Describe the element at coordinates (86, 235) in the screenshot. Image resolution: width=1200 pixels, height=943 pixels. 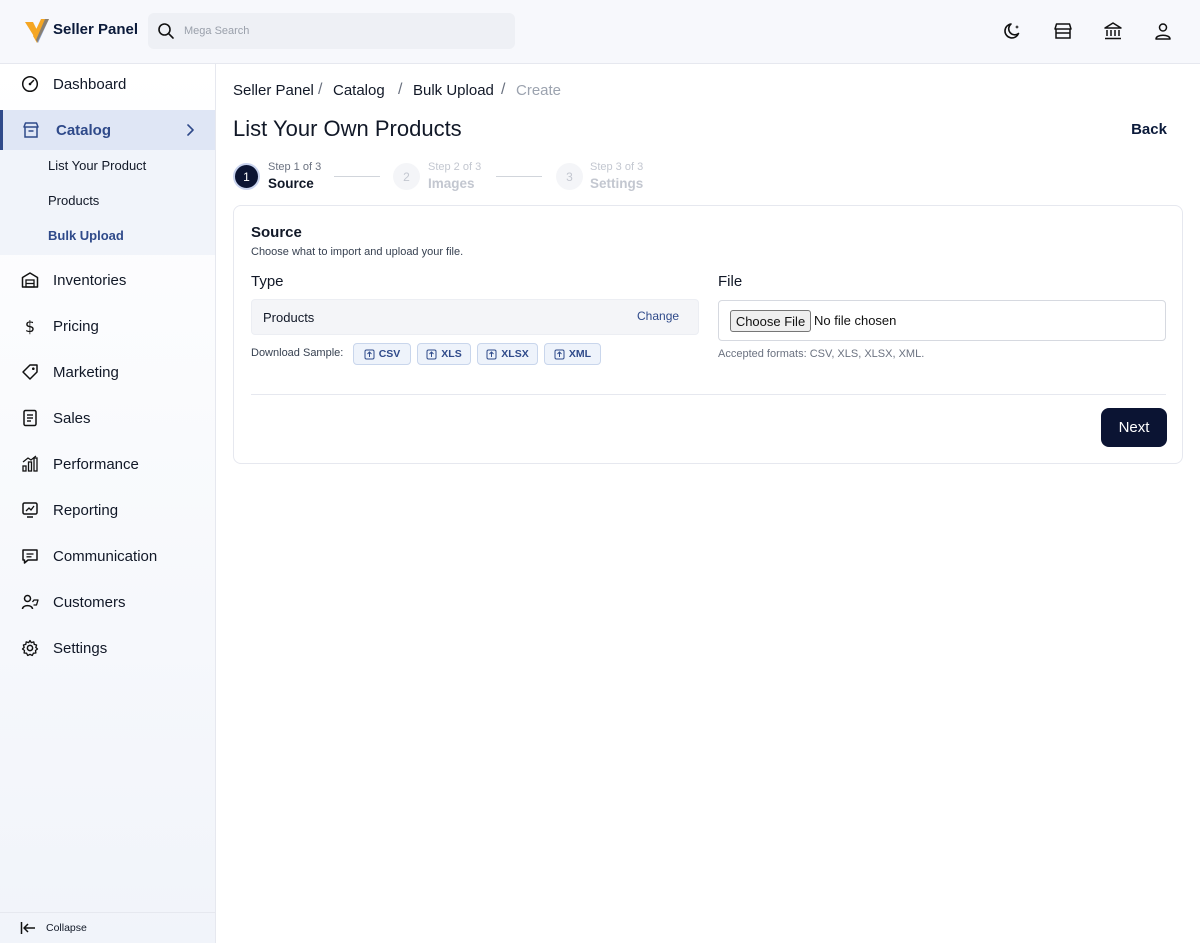
I see `submenu-item-bulk-upload: Bulk Upload` at that location.